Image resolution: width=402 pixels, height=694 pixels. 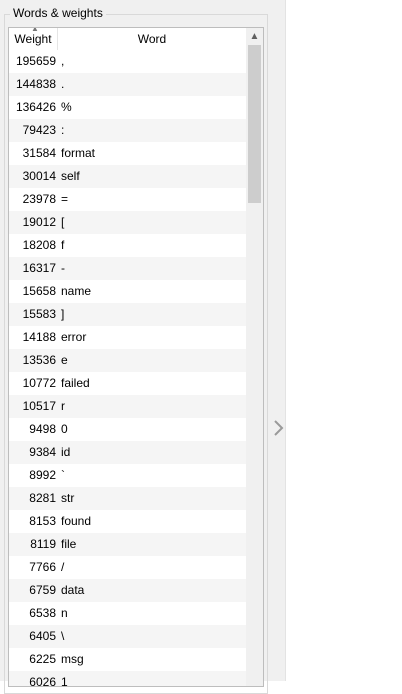 What do you see at coordinates (127, 360) in the screenshot?
I see `table-row: 13536 e` at bounding box center [127, 360].